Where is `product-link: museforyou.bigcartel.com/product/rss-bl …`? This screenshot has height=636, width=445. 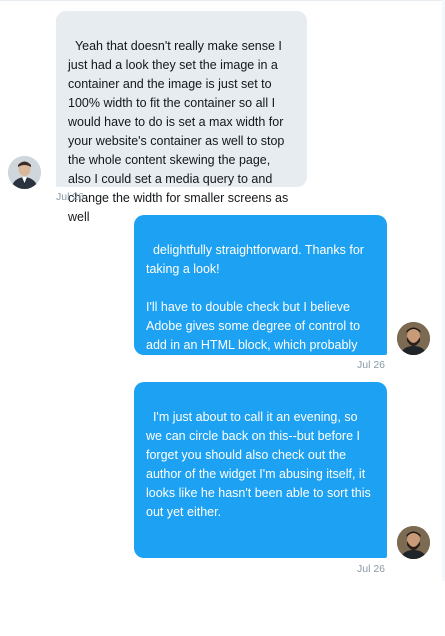
product-link: museforyou.bigcartel.com/product/rss-bl … is located at coordinates (257, 617).